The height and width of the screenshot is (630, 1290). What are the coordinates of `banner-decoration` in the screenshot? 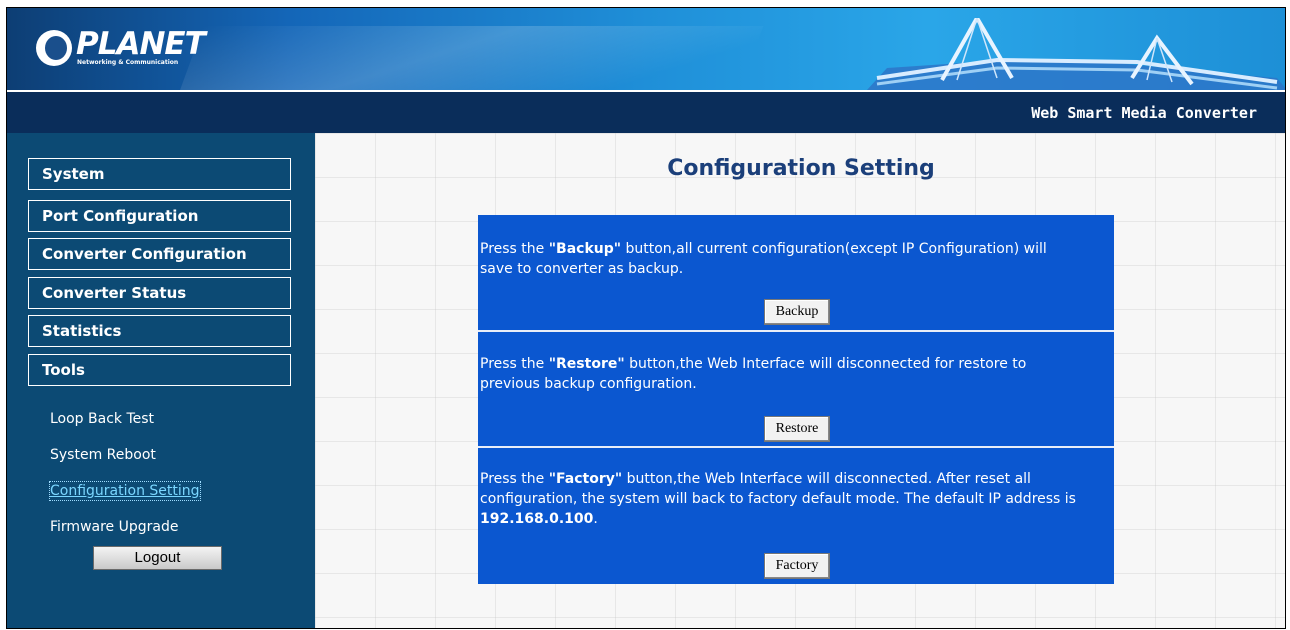 It's located at (467, 58).